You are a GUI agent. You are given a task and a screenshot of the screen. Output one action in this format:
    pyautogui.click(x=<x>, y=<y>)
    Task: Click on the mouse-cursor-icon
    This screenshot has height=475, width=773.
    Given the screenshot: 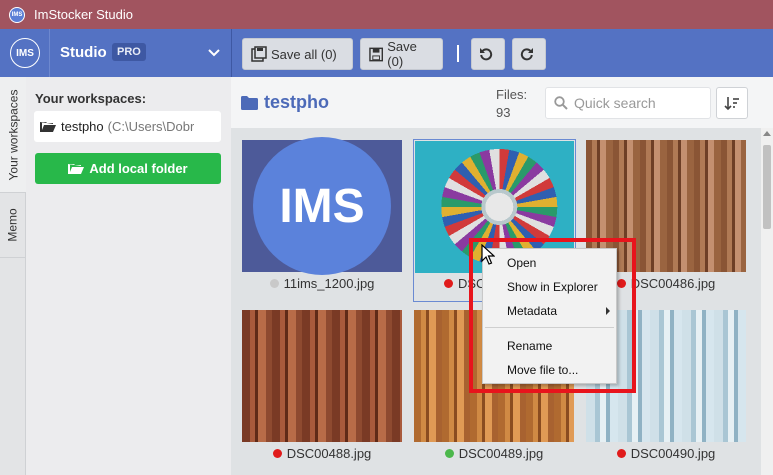 What is the action you would take?
    pyautogui.click(x=488, y=254)
    